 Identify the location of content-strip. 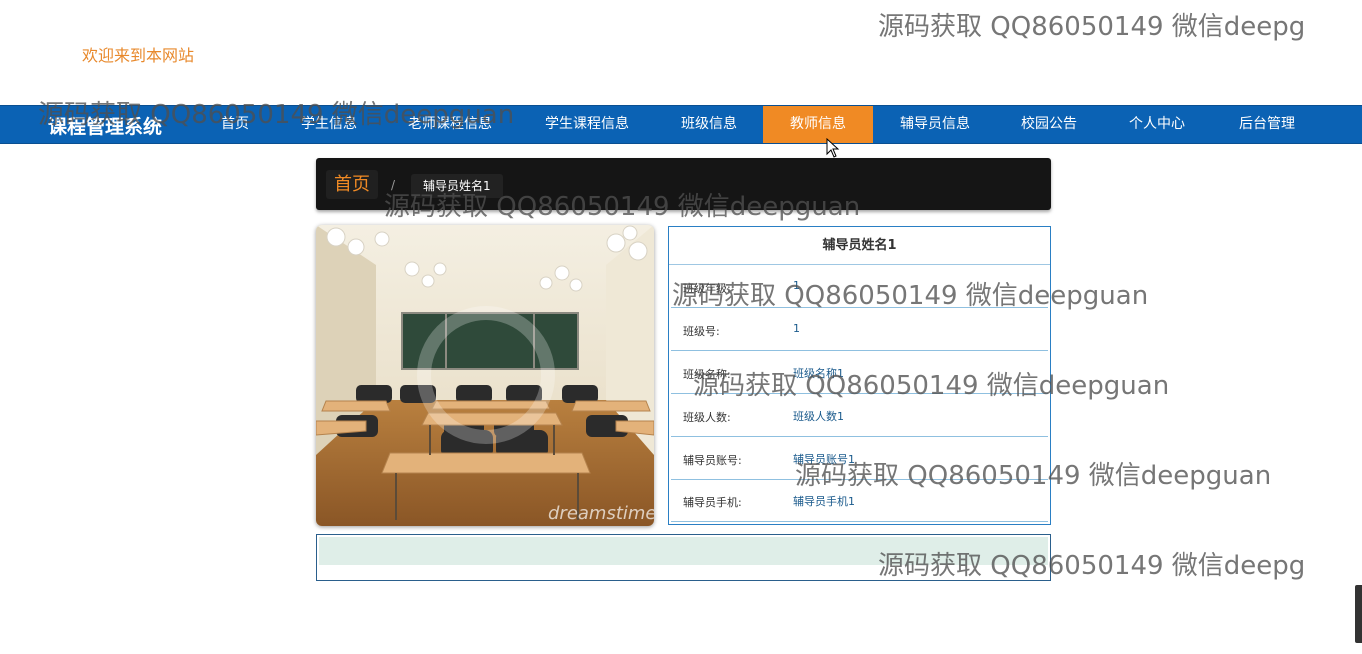
(683, 551).